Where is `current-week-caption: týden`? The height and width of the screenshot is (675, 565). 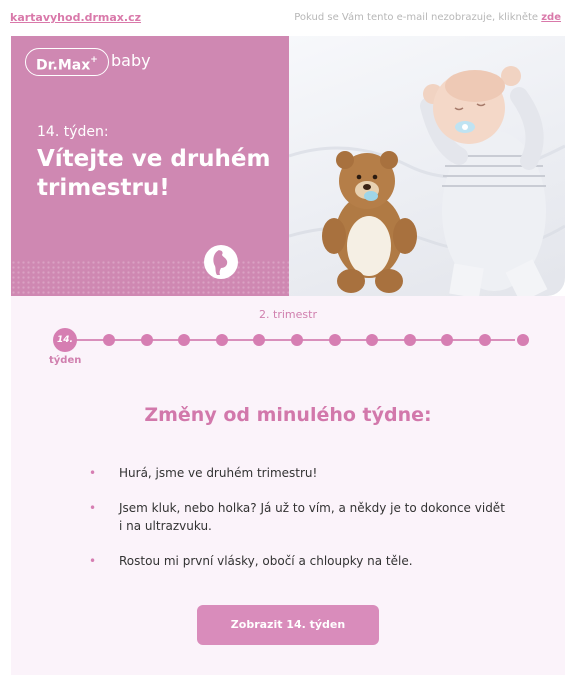
current-week-caption: týden is located at coordinates (65, 360).